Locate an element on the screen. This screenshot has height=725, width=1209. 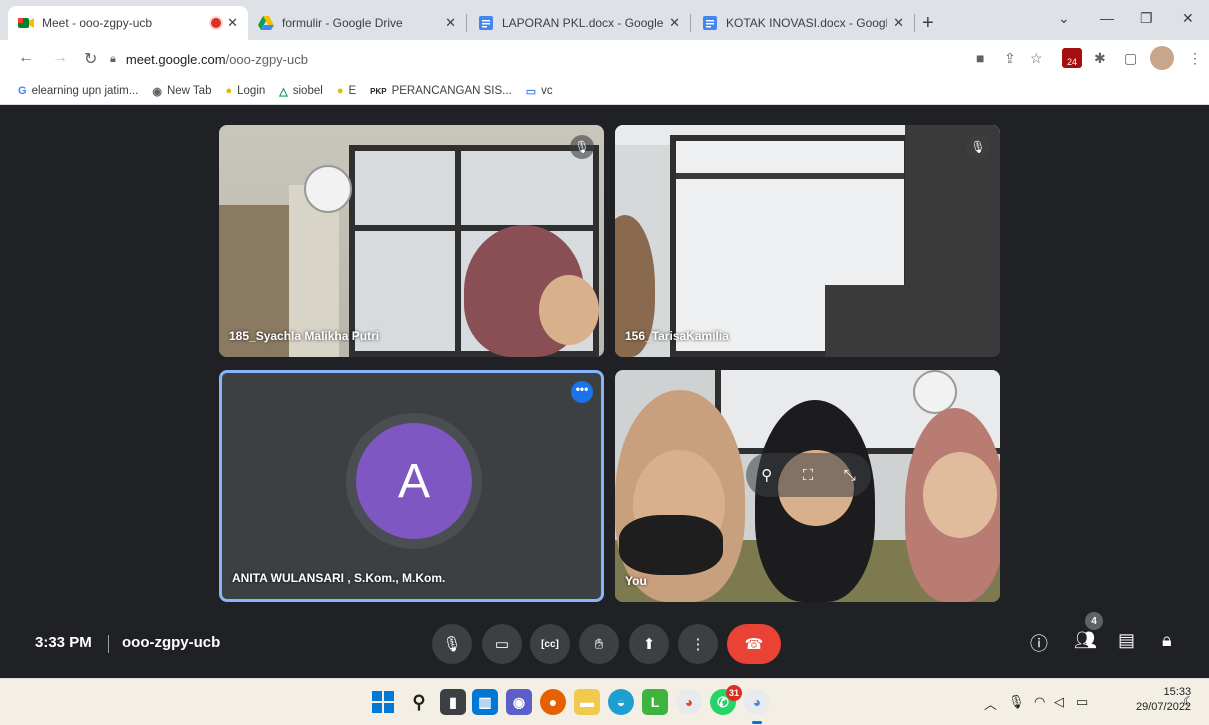
more-options-button: ⋮ is located at coordinates (698, 644).